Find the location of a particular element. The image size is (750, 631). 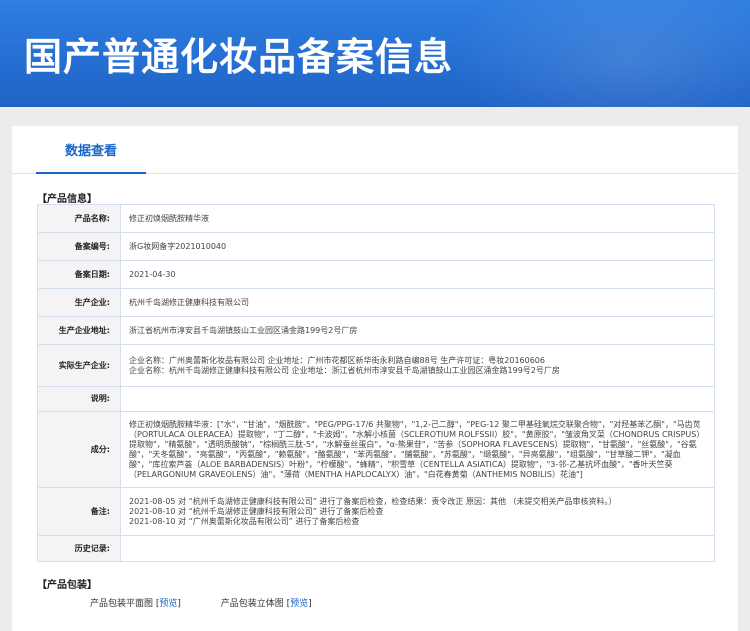

product-info-section-title: 【产品信息】 is located at coordinates (67, 199).